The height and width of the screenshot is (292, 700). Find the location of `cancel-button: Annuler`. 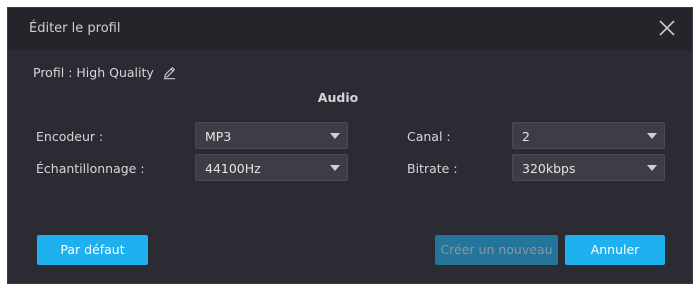

cancel-button: Annuler is located at coordinates (615, 250).